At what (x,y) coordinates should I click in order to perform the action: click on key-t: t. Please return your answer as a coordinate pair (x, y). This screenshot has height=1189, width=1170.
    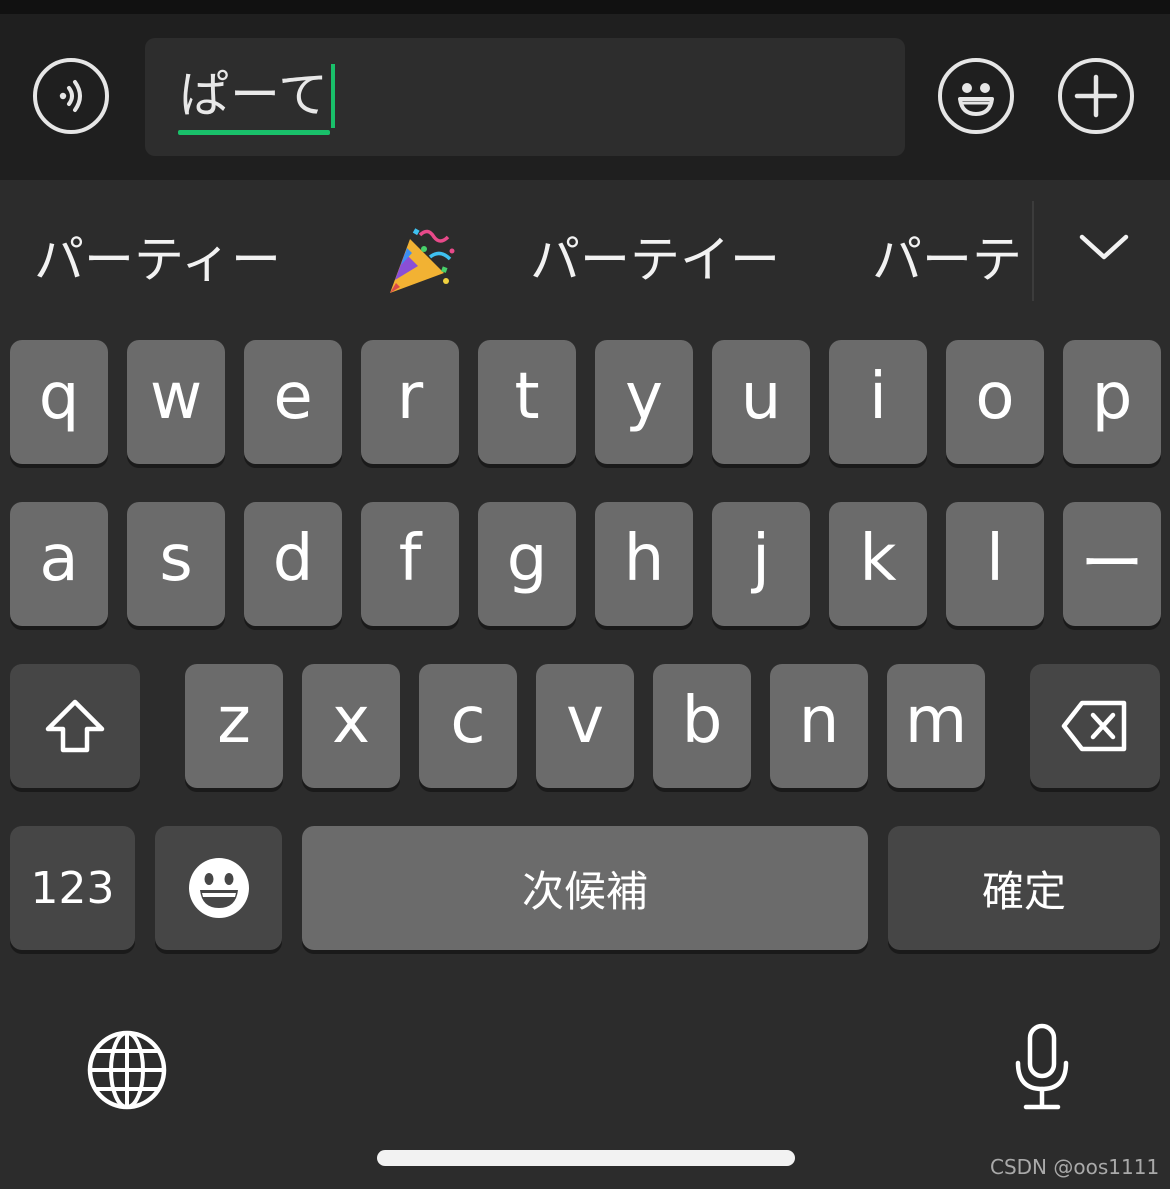
    Looking at the image, I should click on (527, 402).